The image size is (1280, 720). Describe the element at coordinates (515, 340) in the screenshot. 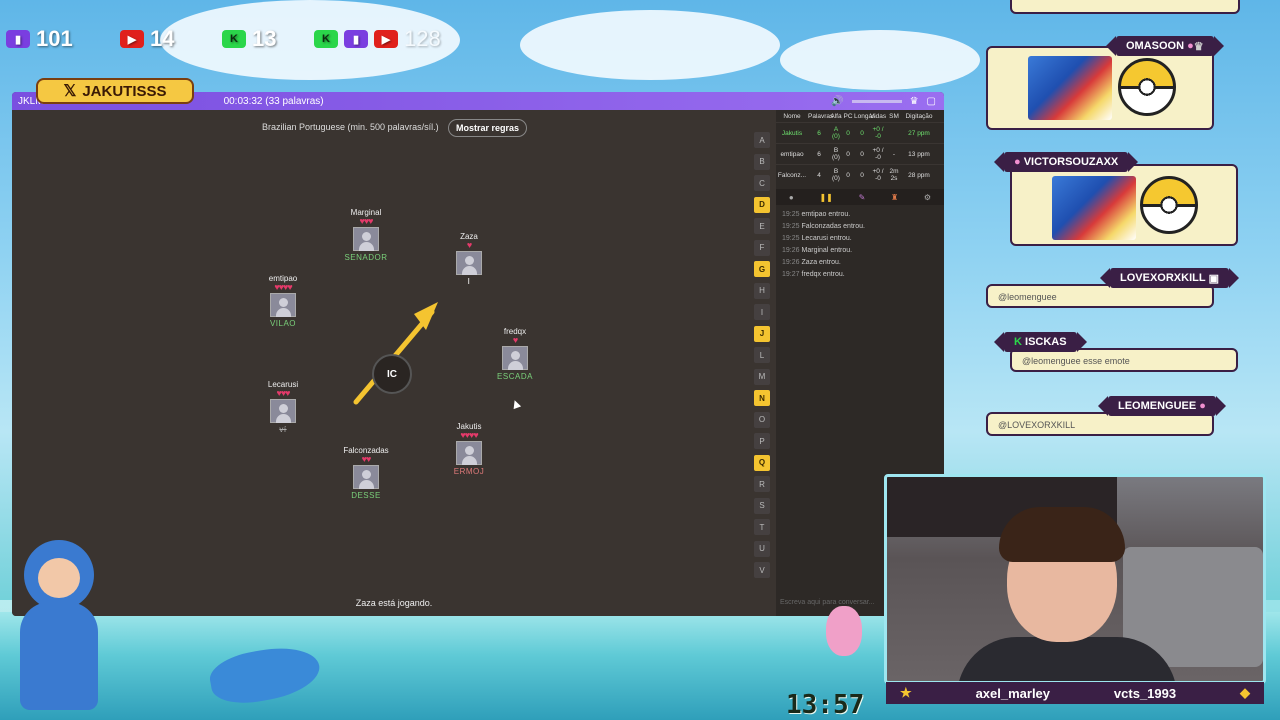

I see `heart-icon: ♥` at that location.